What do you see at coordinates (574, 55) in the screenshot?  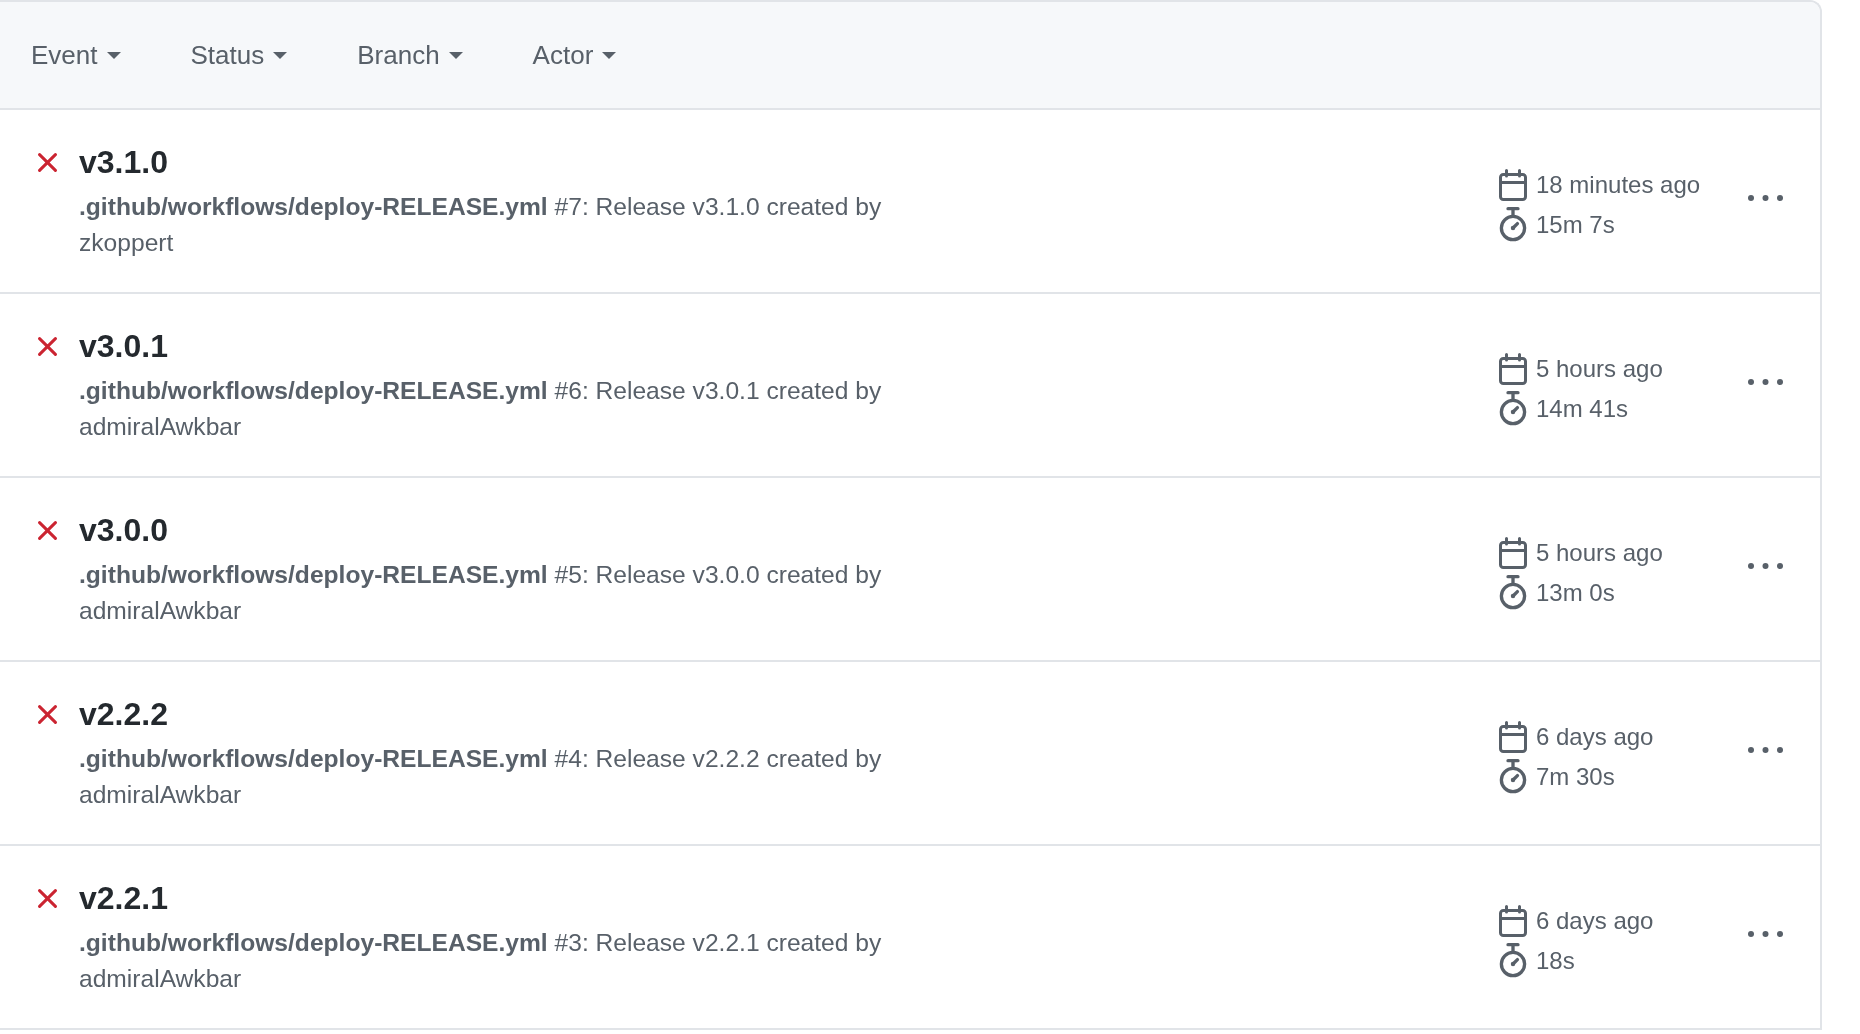 I see `filter-dropdown: Actor` at bounding box center [574, 55].